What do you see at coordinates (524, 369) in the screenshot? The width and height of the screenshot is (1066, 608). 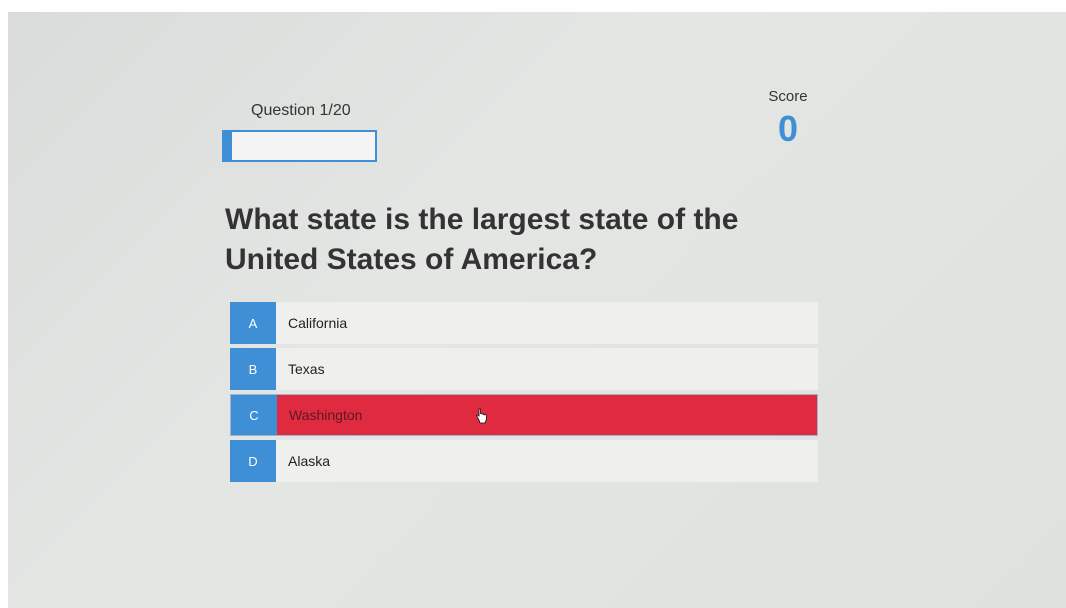 I see `answer-option-b: B Texas` at bounding box center [524, 369].